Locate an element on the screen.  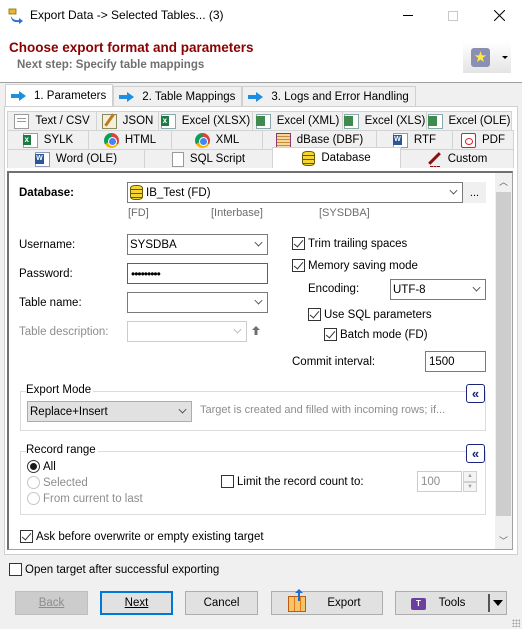
database-select: IB_Test (FD) is located at coordinates (295, 192).